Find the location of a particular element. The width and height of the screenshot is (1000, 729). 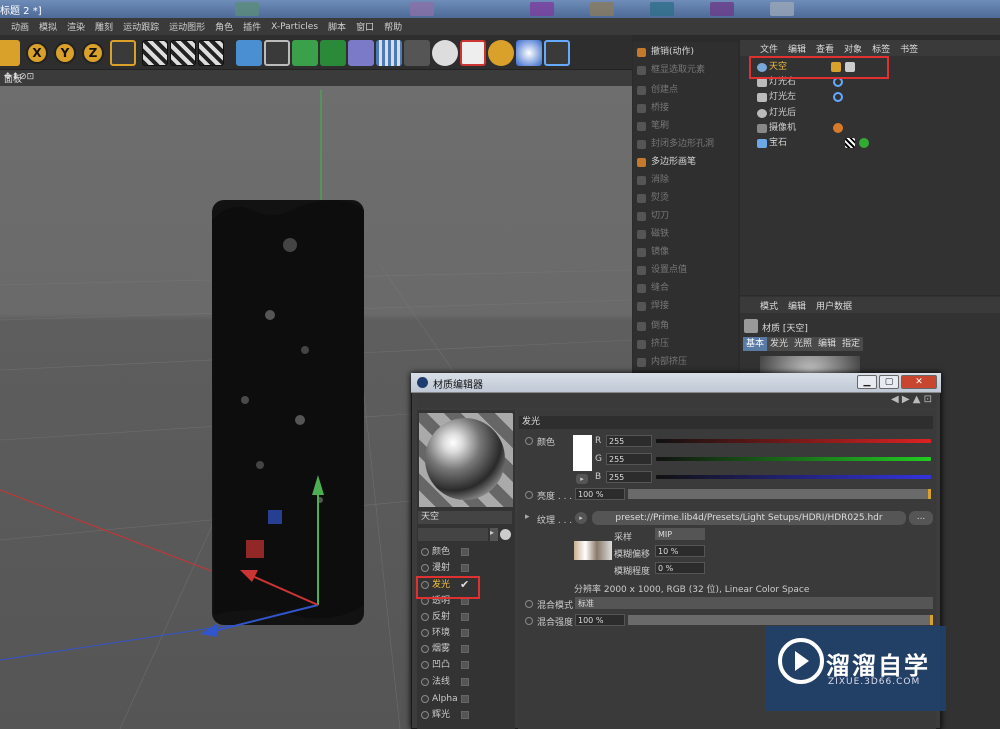

om-menu-object: 对象 is located at coordinates (853, 48).